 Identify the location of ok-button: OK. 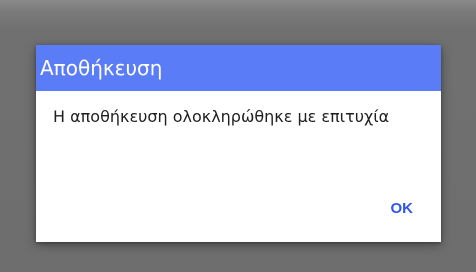
(402, 209).